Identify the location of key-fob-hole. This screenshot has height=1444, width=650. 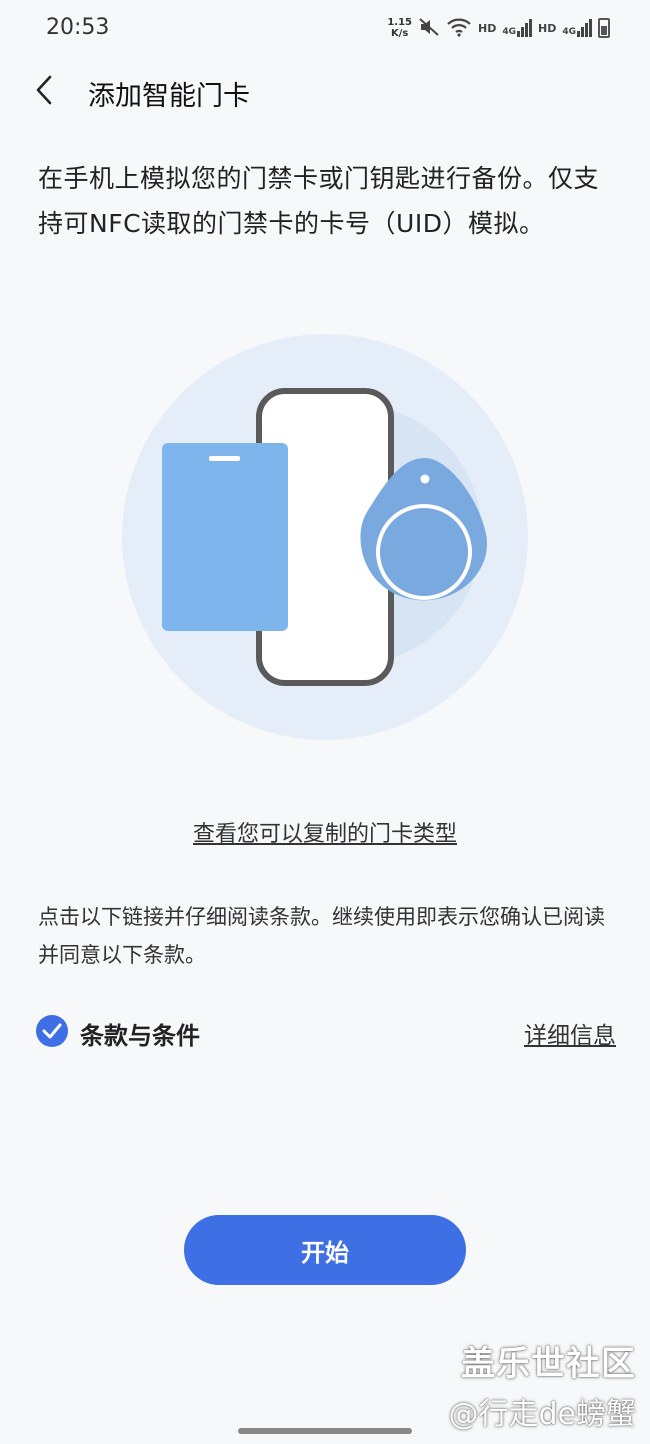
(425, 479).